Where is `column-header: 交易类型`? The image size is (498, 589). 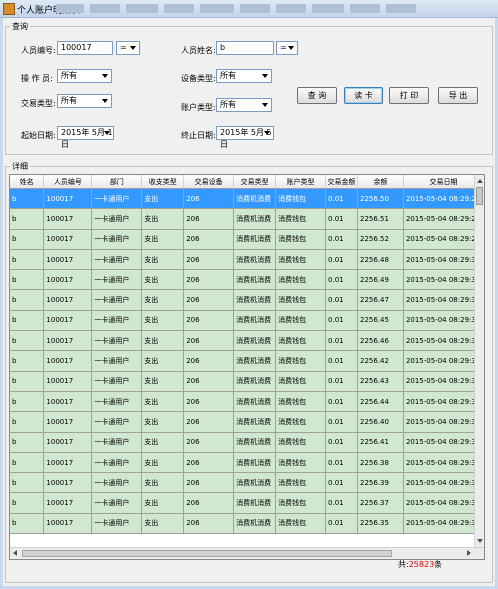
column-header: 交易类型 is located at coordinates (255, 182).